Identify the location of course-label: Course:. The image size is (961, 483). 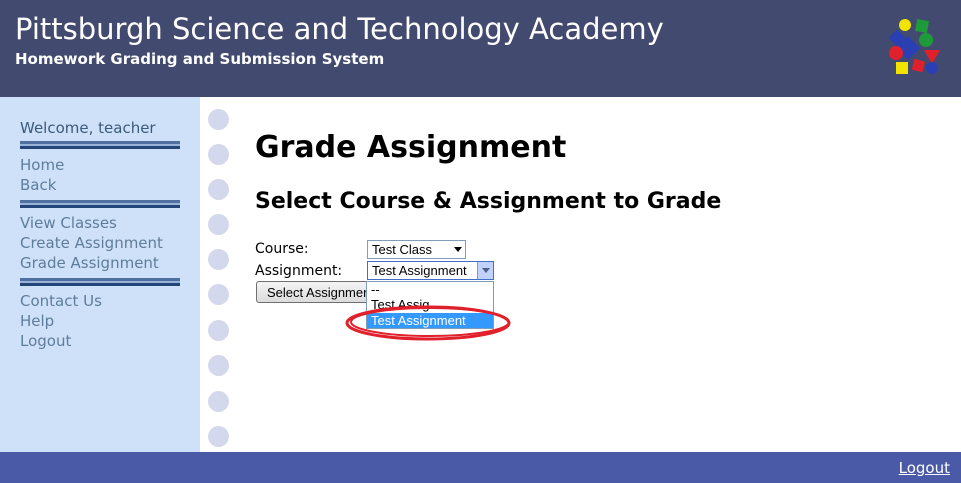
(282, 249).